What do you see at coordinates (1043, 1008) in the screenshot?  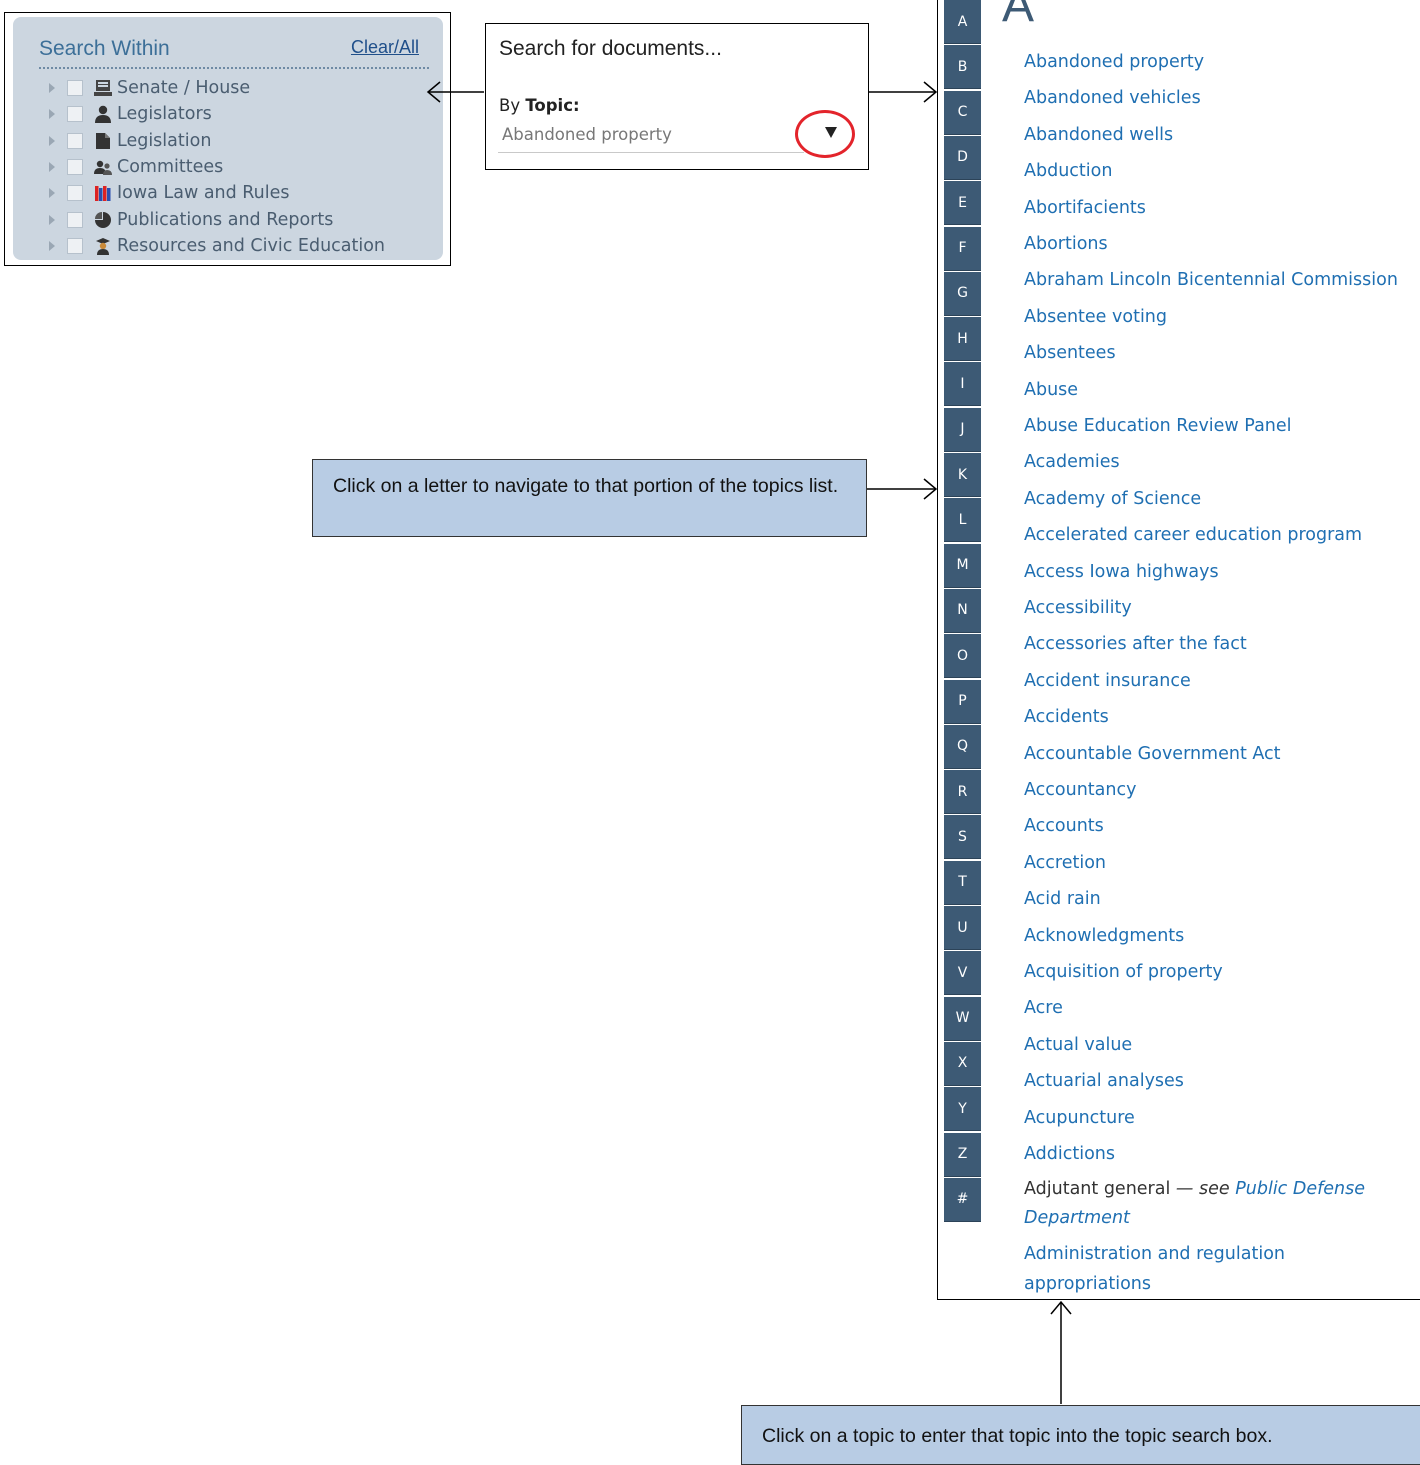 I see `topic-item: Acre` at bounding box center [1043, 1008].